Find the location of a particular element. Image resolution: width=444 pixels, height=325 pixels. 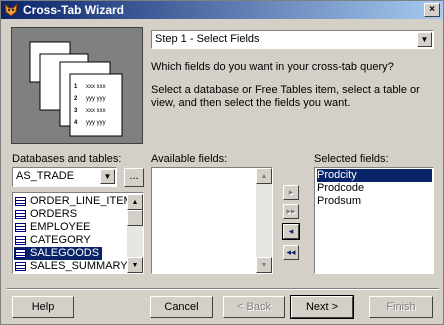

database-combo-value: AS_TRADE is located at coordinates (45, 176).